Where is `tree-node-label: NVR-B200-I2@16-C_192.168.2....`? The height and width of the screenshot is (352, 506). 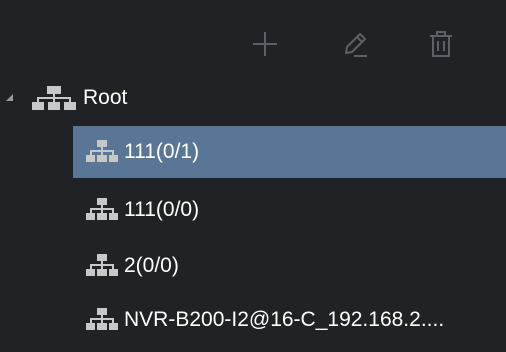
tree-node-label: NVR-B200-I2@16-C_192.168.2.... is located at coordinates (284, 319).